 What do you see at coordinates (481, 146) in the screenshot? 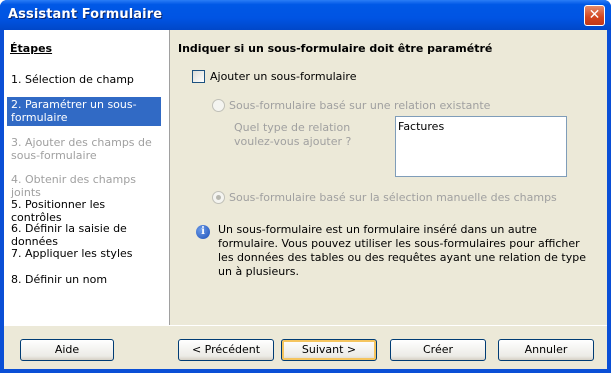
I see `relation-listbox: Factures` at bounding box center [481, 146].